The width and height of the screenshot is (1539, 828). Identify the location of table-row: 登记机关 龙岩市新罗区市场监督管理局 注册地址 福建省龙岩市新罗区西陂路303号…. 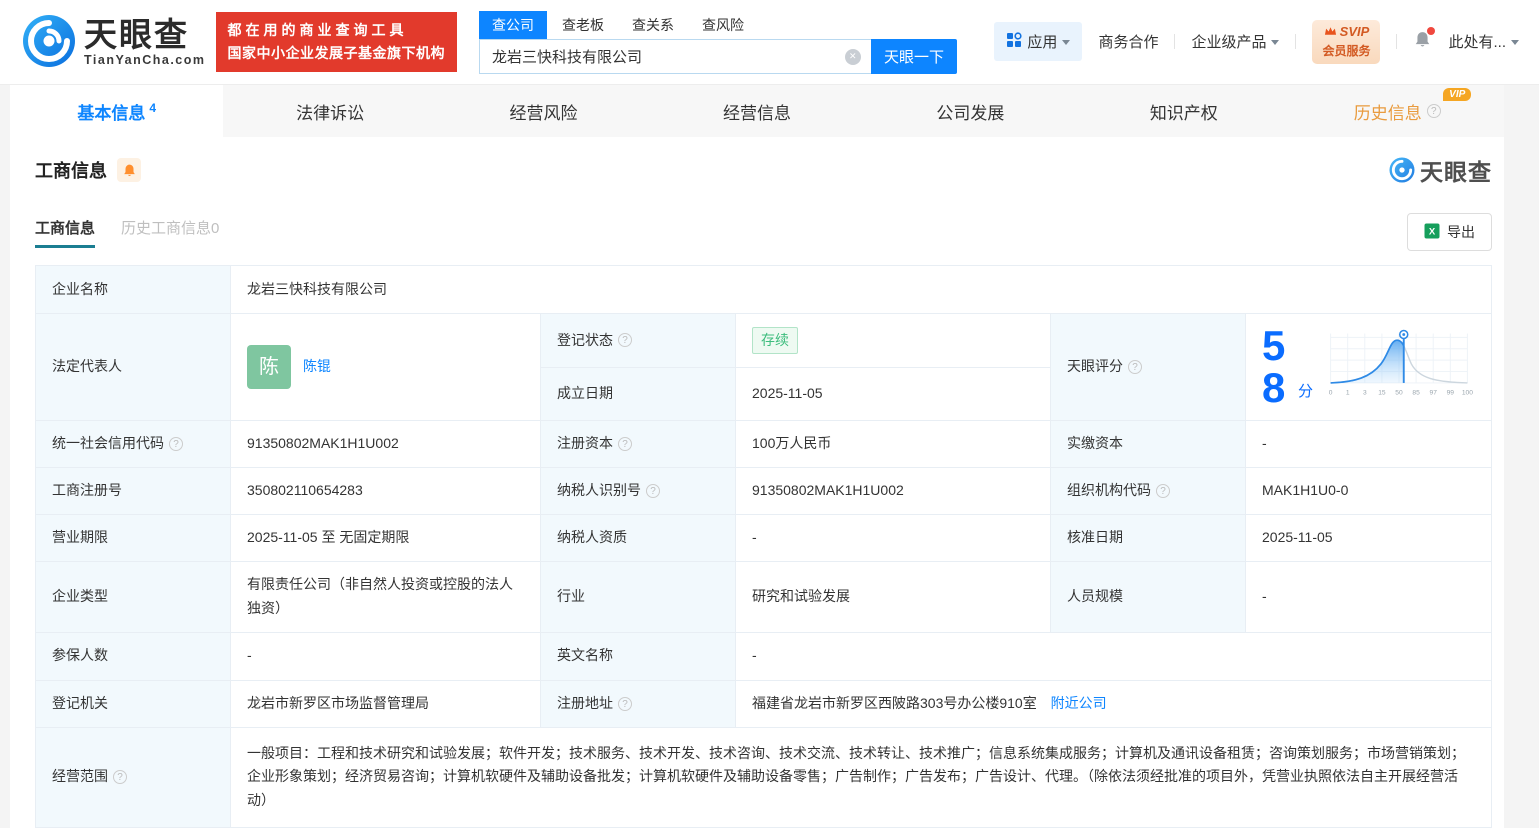
(763, 703).